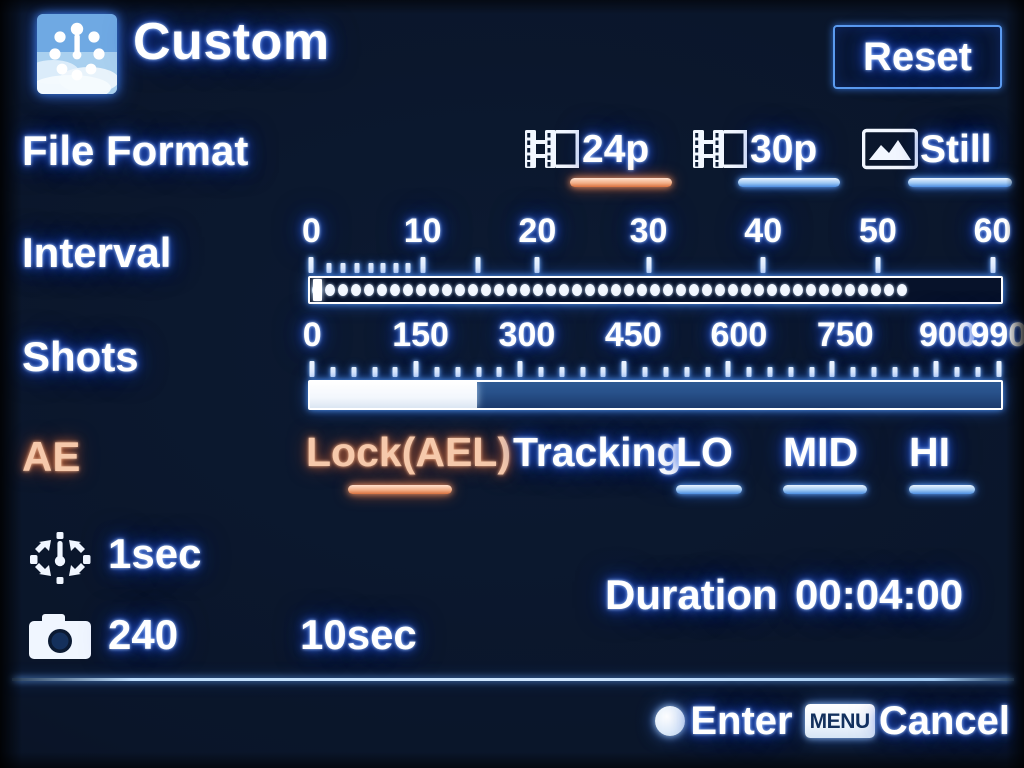 The image size is (1024, 768). What do you see at coordinates (992, 231) in the screenshot?
I see `axis-tick-label: 60` at bounding box center [992, 231].